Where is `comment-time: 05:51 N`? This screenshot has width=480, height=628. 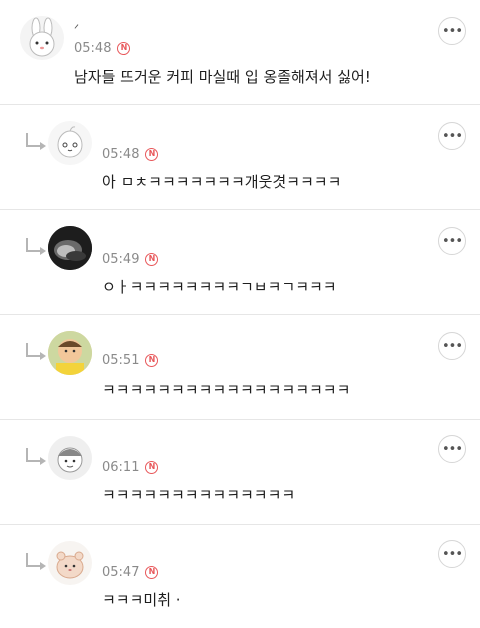
comment-time: 05:51 N is located at coordinates (130, 360).